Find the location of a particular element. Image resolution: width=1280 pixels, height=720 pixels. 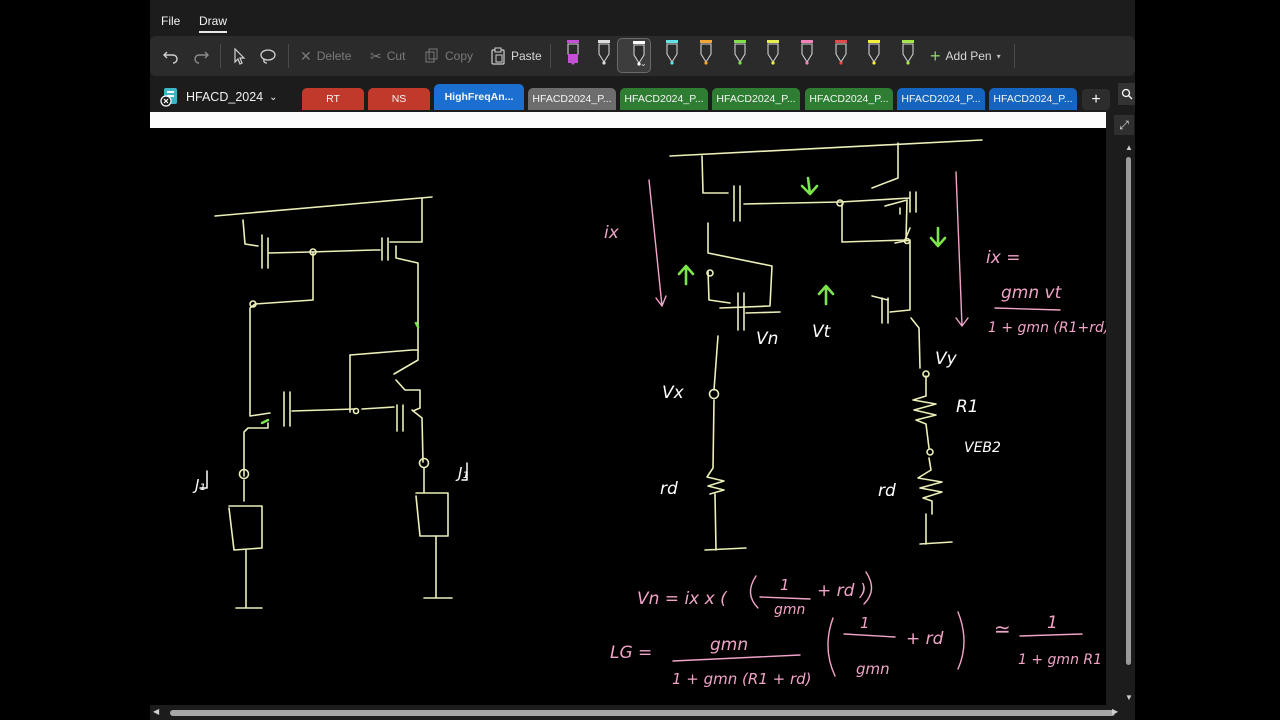

cursor-icon is located at coordinates (240, 56).